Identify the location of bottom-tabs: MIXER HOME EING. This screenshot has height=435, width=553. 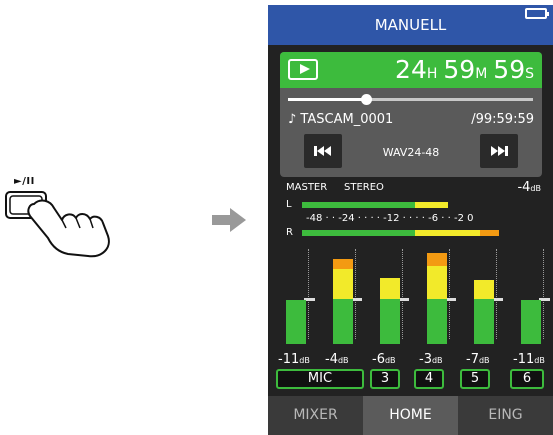
(410, 415).